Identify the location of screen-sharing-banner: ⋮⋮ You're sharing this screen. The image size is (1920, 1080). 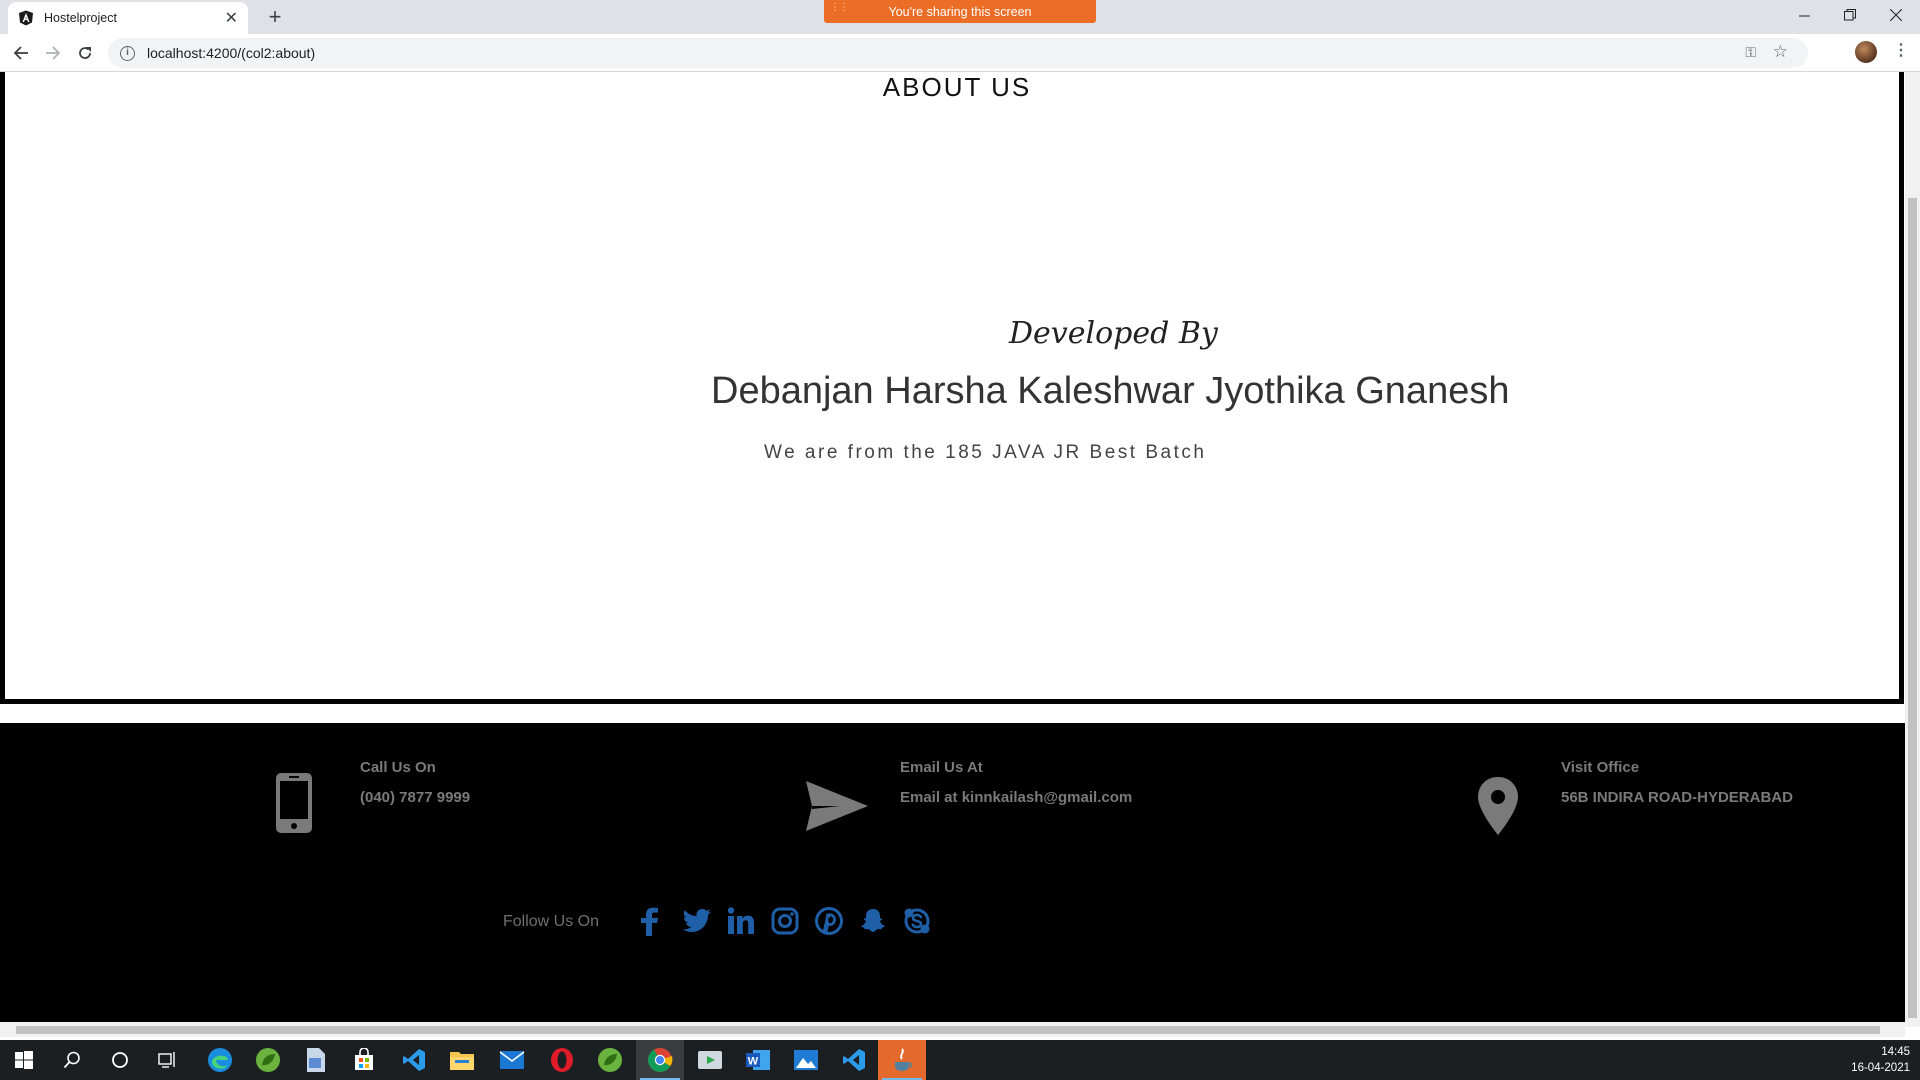
(960, 11).